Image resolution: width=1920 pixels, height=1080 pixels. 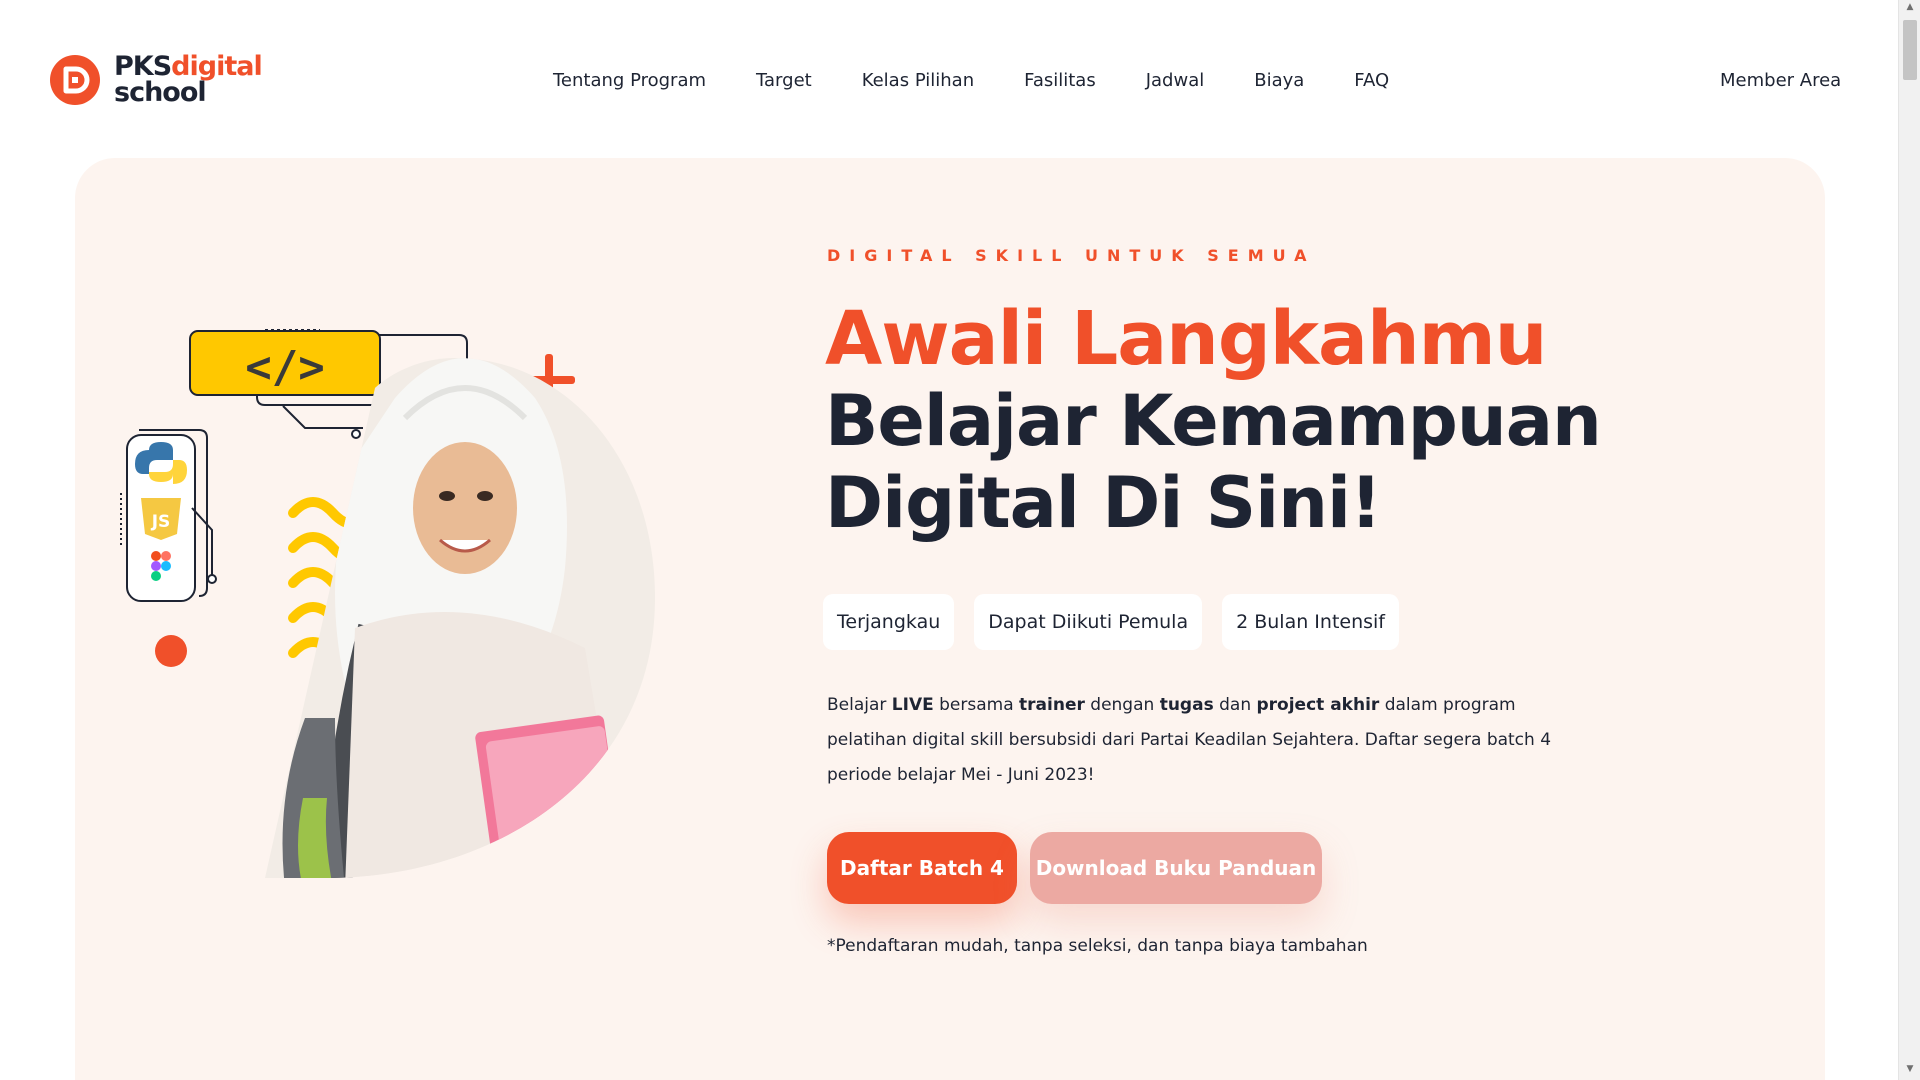 I want to click on nav-fasilitas: Fasilitas, so click(x=1060, y=80).